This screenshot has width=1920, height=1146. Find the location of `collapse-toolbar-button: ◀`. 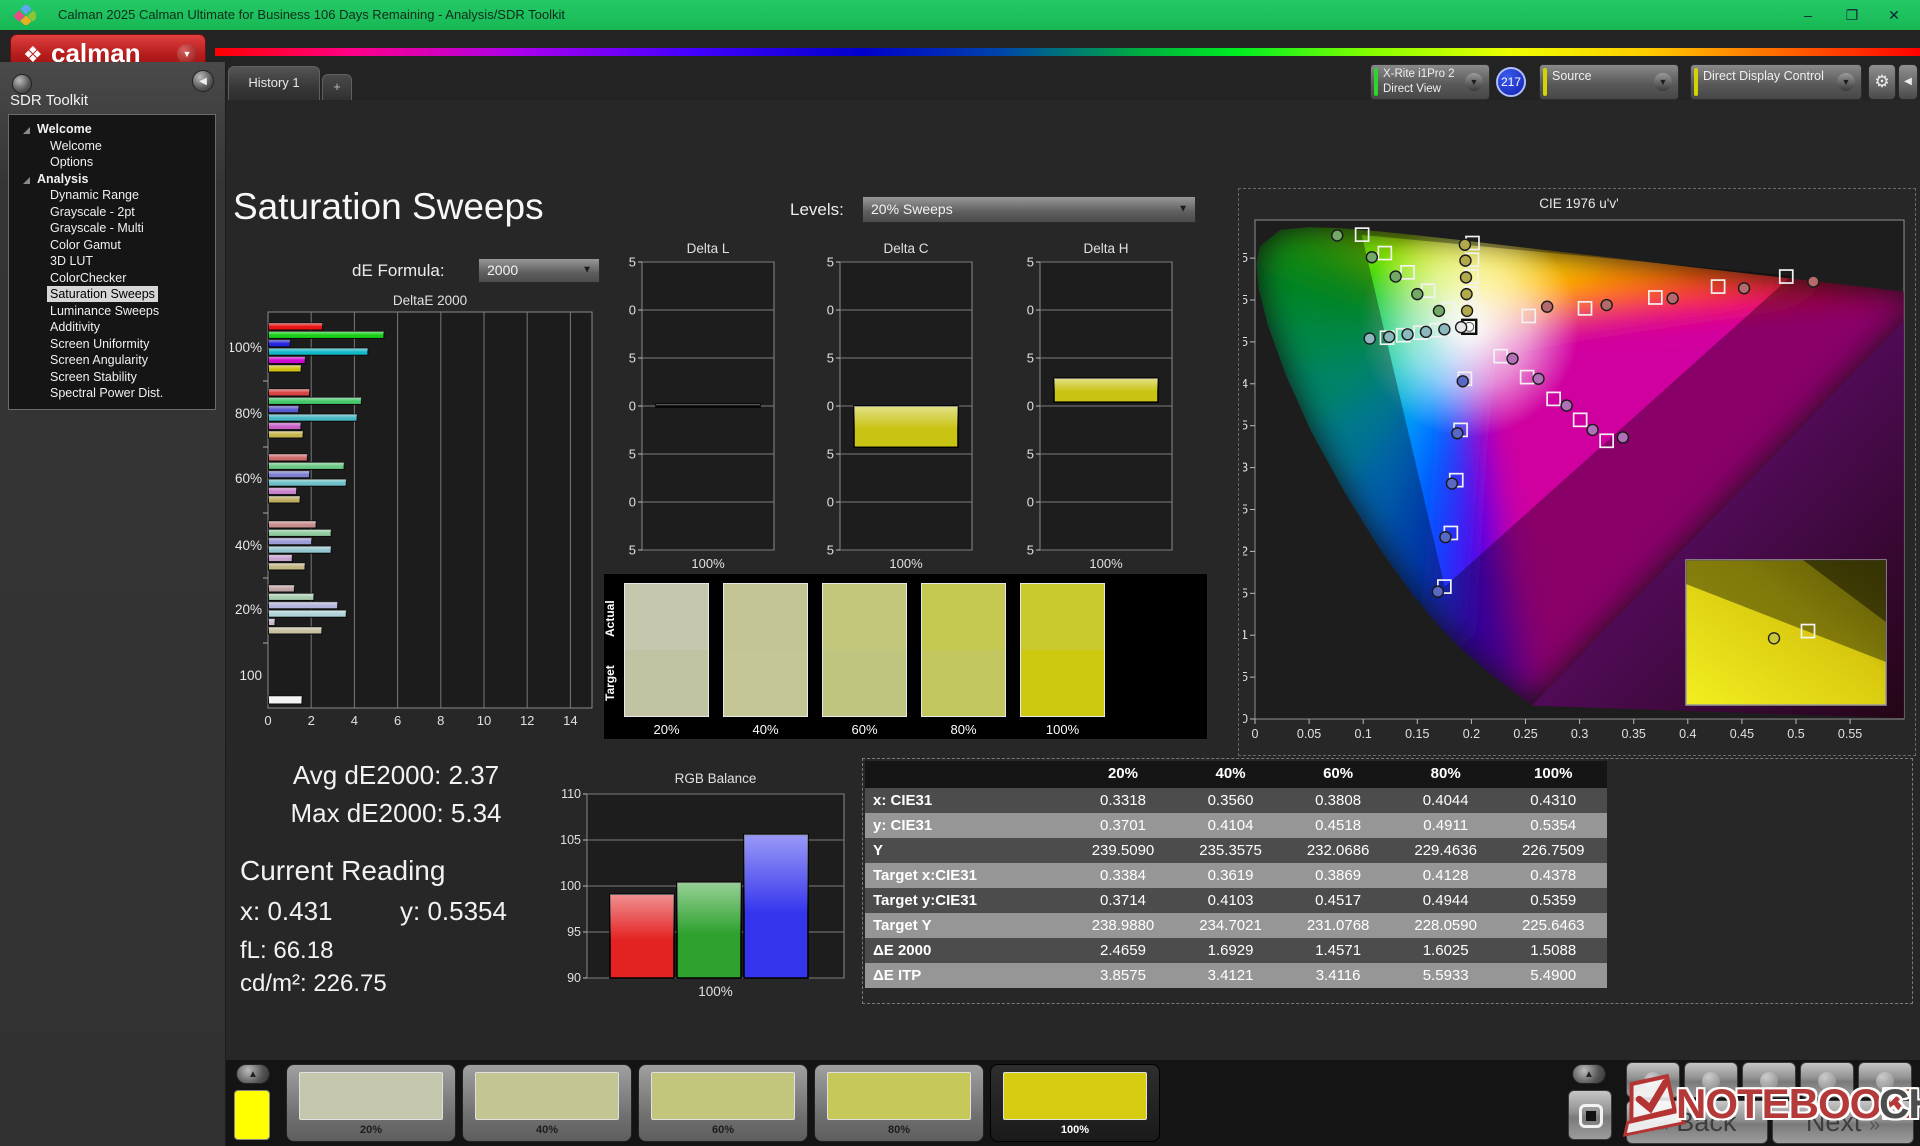

collapse-toolbar-button: ◀ is located at coordinates (1908, 82).